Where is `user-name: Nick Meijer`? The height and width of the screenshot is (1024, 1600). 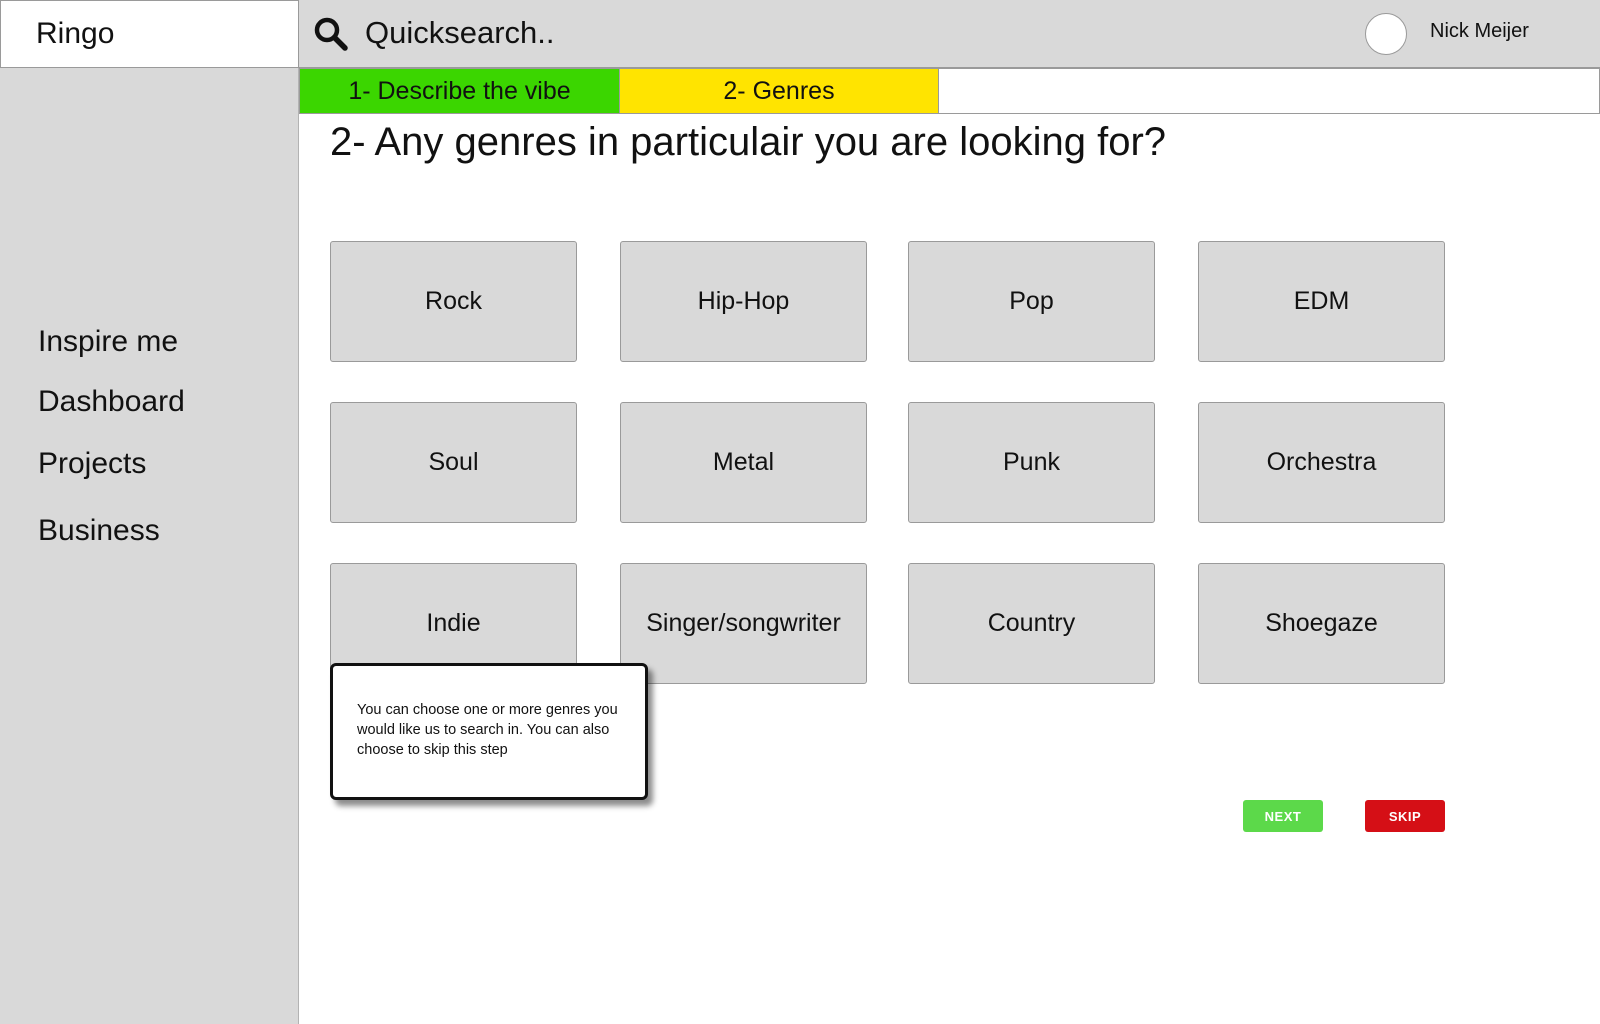 user-name: Nick Meijer is located at coordinates (1479, 31).